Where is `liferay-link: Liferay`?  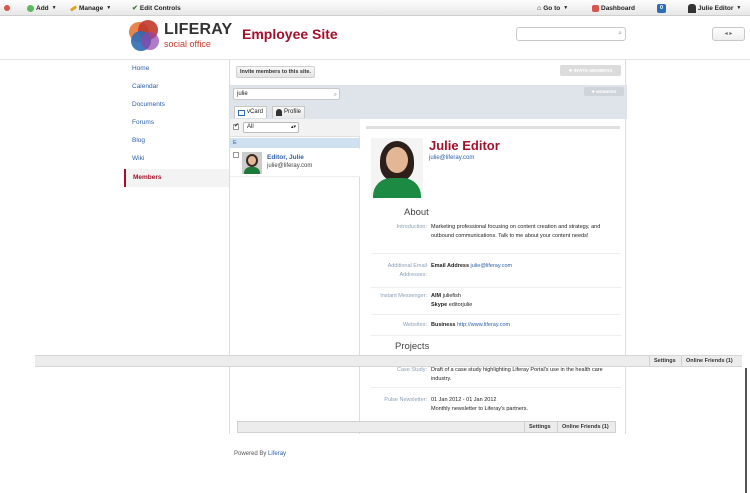
liferay-link: Liferay is located at coordinates (277, 454).